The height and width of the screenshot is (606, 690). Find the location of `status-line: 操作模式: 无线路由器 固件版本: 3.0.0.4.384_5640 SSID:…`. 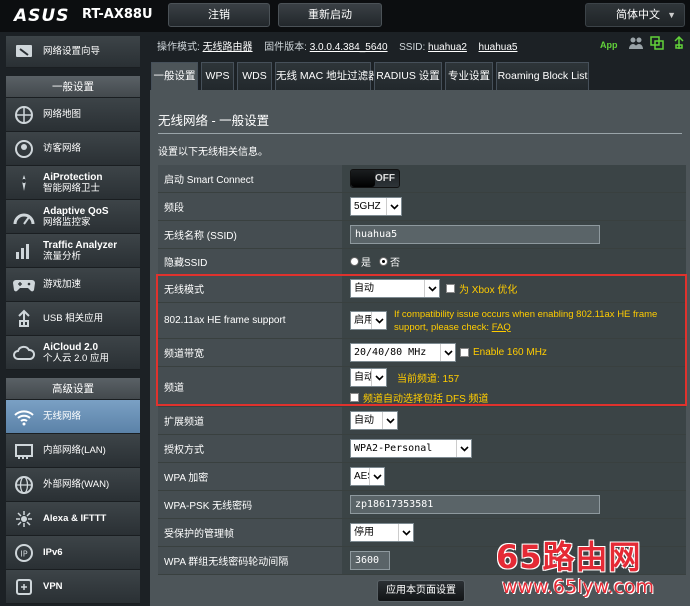

status-line: 操作模式: 无线路由器 固件版本: 3.0.0.4.384_5640 SSID:… is located at coordinates (337, 45).